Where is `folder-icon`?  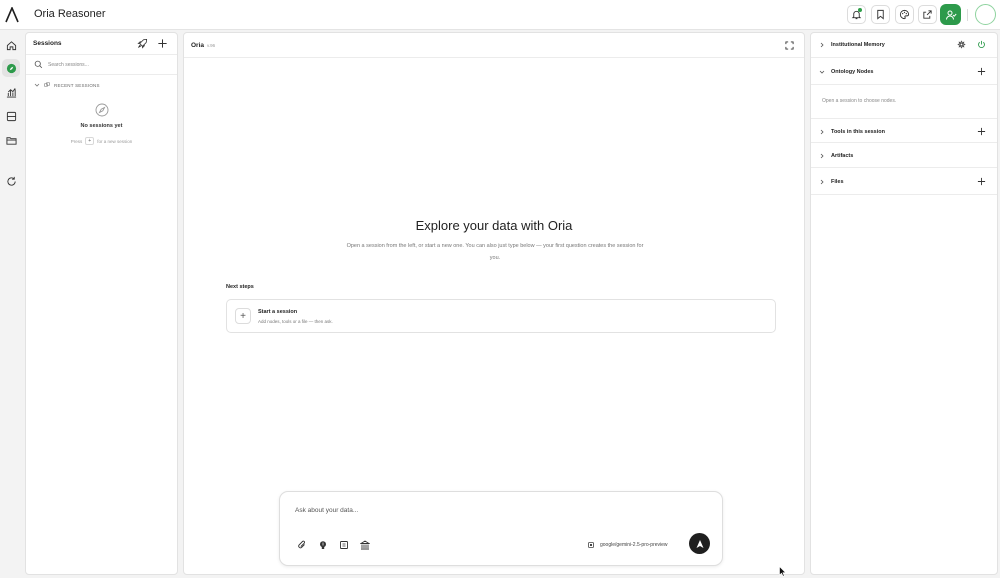
folder-icon is located at coordinates (11, 140).